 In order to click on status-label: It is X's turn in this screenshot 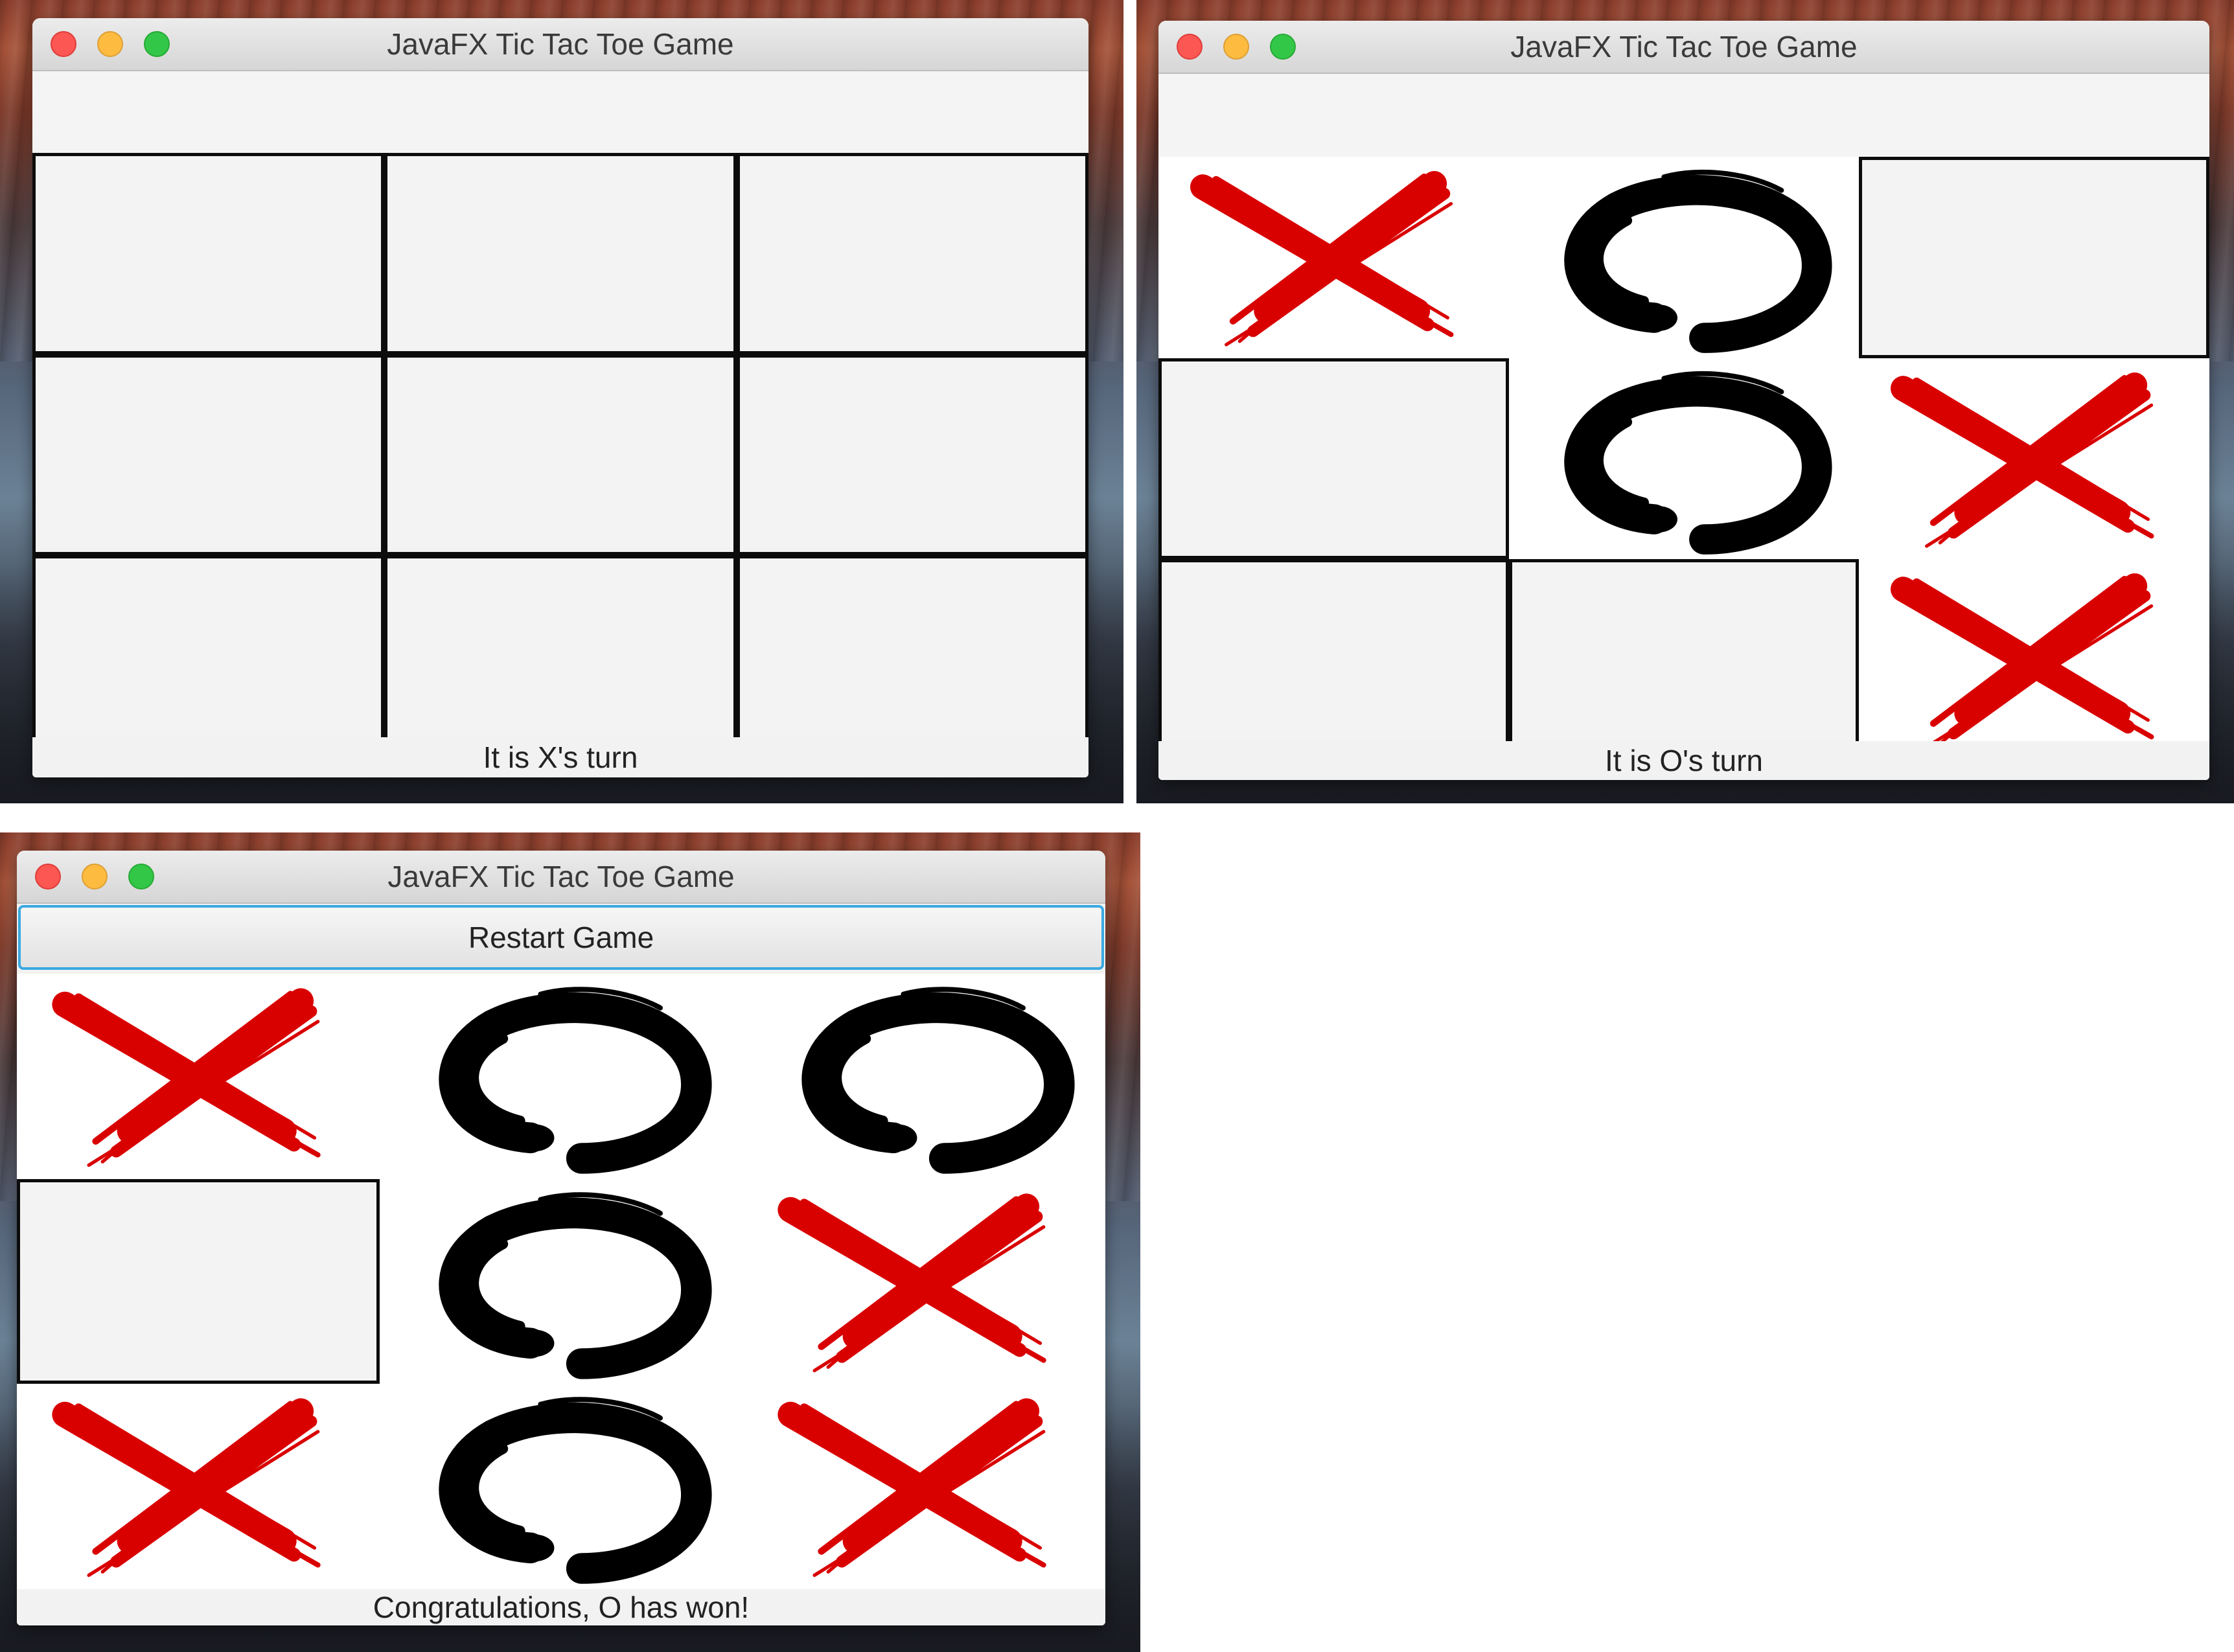, I will do `click(560, 757)`.